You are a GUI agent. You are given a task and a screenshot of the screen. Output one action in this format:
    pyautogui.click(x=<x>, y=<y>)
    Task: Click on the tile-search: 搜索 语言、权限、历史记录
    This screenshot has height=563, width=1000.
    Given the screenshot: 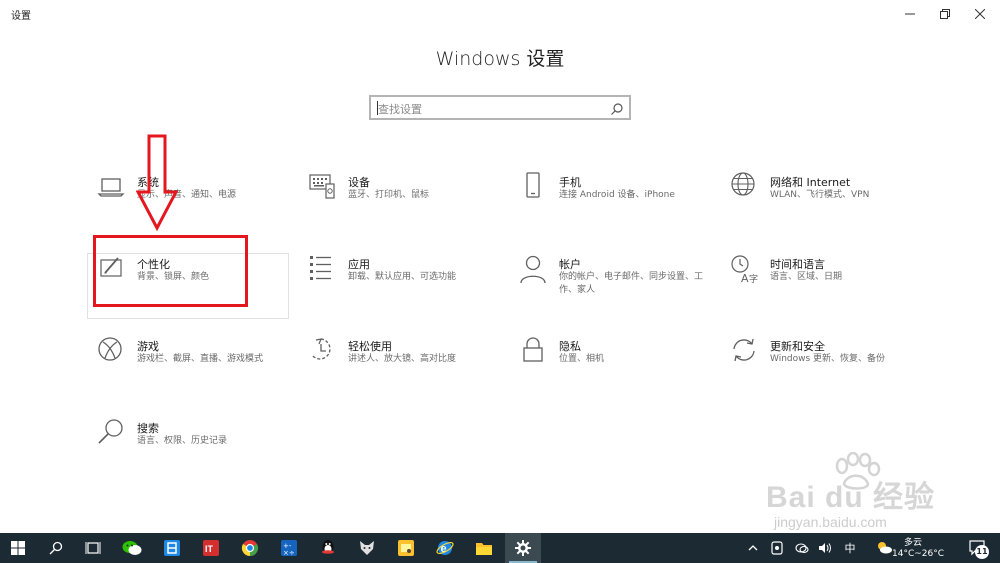 What is the action you would take?
    pyautogui.click(x=188, y=450)
    